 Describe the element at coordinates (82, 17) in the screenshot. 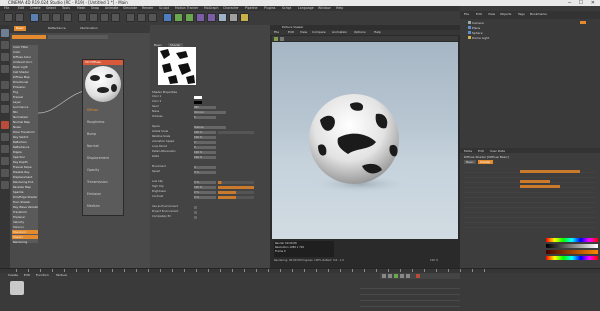

I see `x-axis-icon` at that location.